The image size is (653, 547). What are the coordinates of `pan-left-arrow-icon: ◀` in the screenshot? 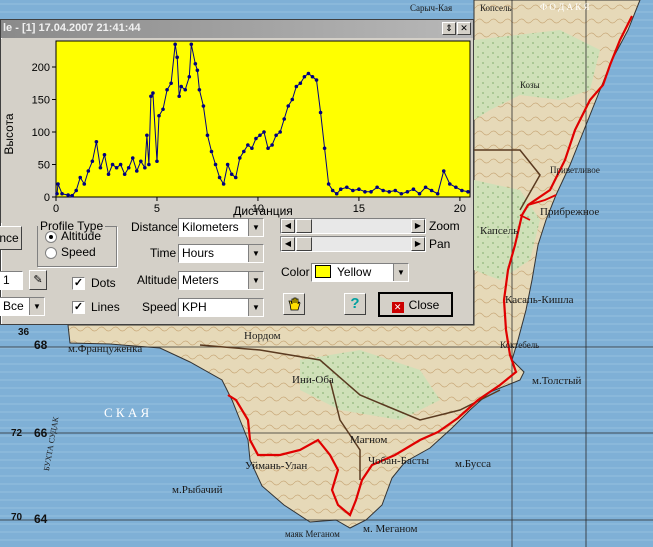 It's located at (288, 244).